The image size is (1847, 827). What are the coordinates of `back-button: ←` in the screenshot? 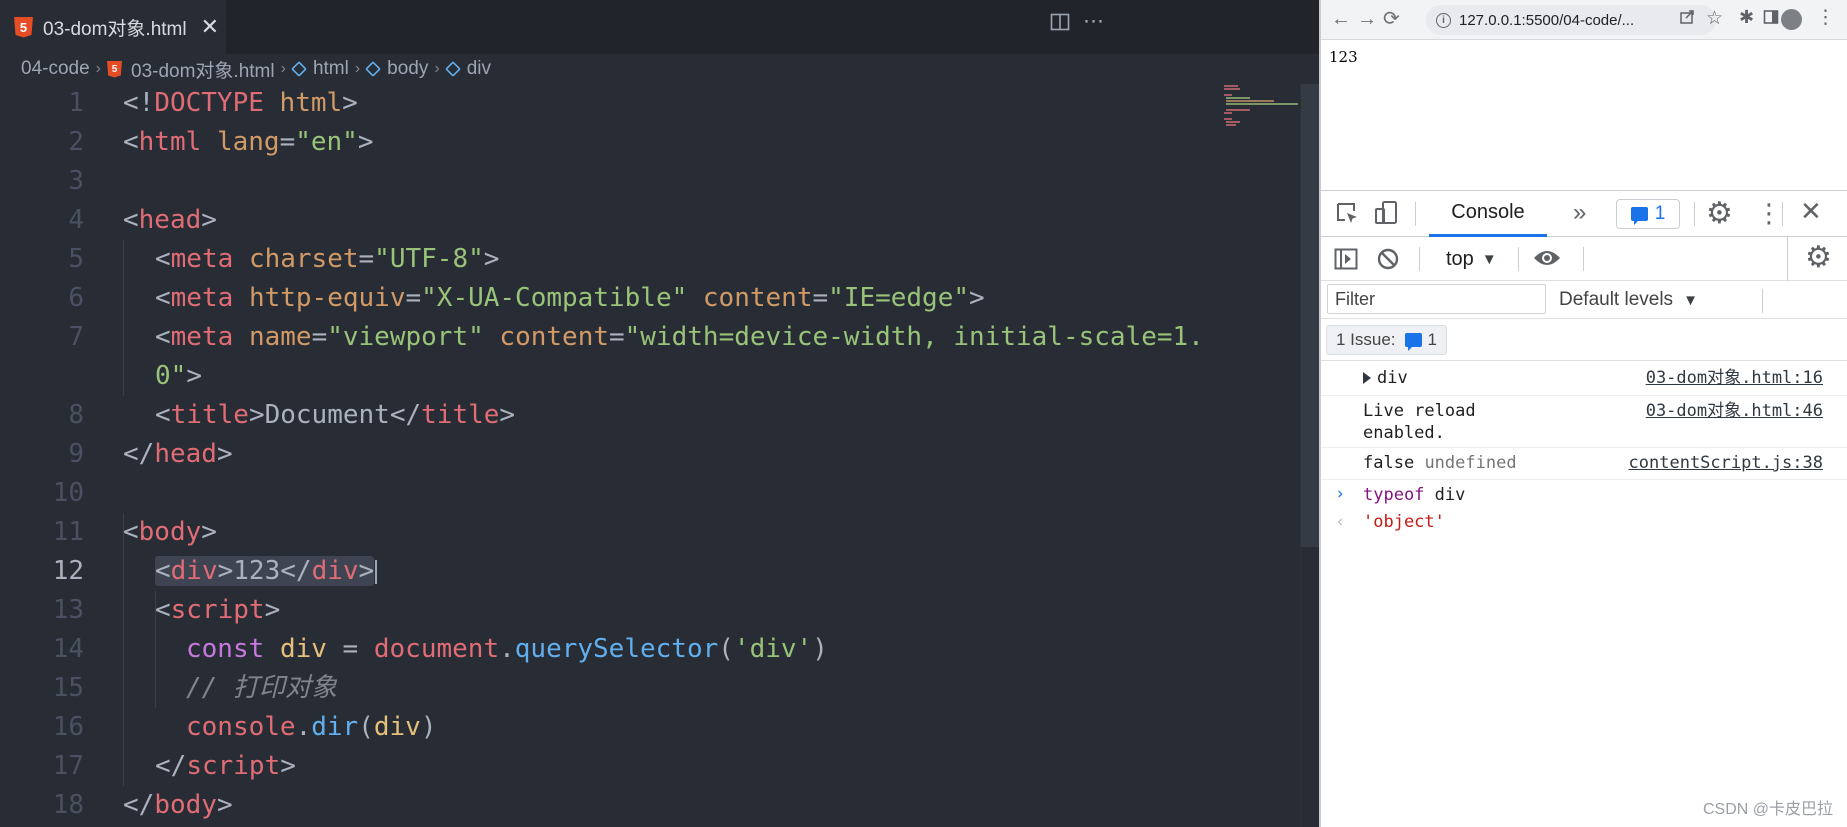 It's located at (1341, 19).